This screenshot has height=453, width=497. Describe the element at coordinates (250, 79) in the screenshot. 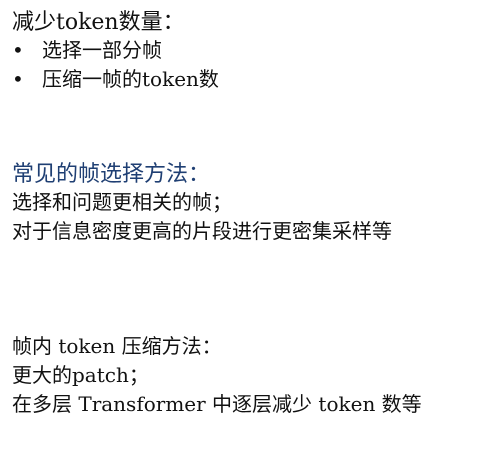

I see `list-item: • 压缩一帧的token数` at that location.